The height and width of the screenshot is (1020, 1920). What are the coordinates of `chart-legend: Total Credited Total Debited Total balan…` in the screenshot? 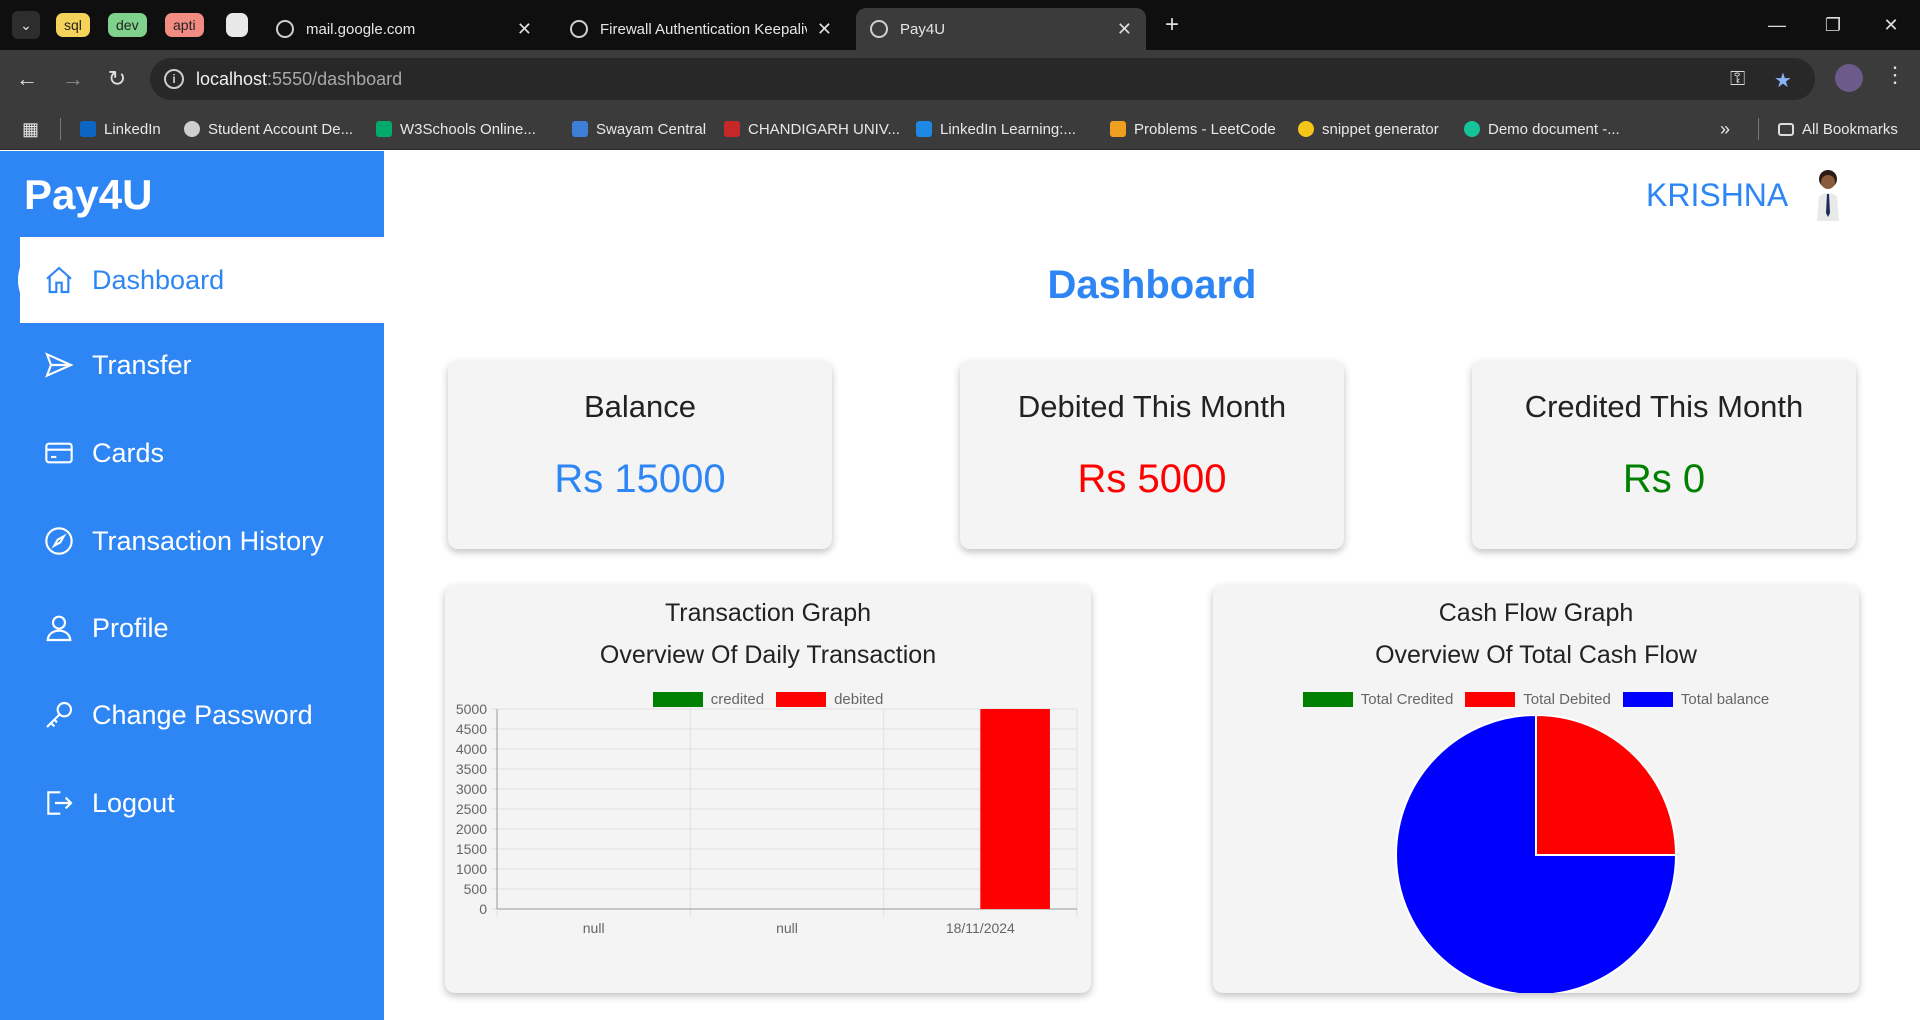 It's located at (1536, 699).